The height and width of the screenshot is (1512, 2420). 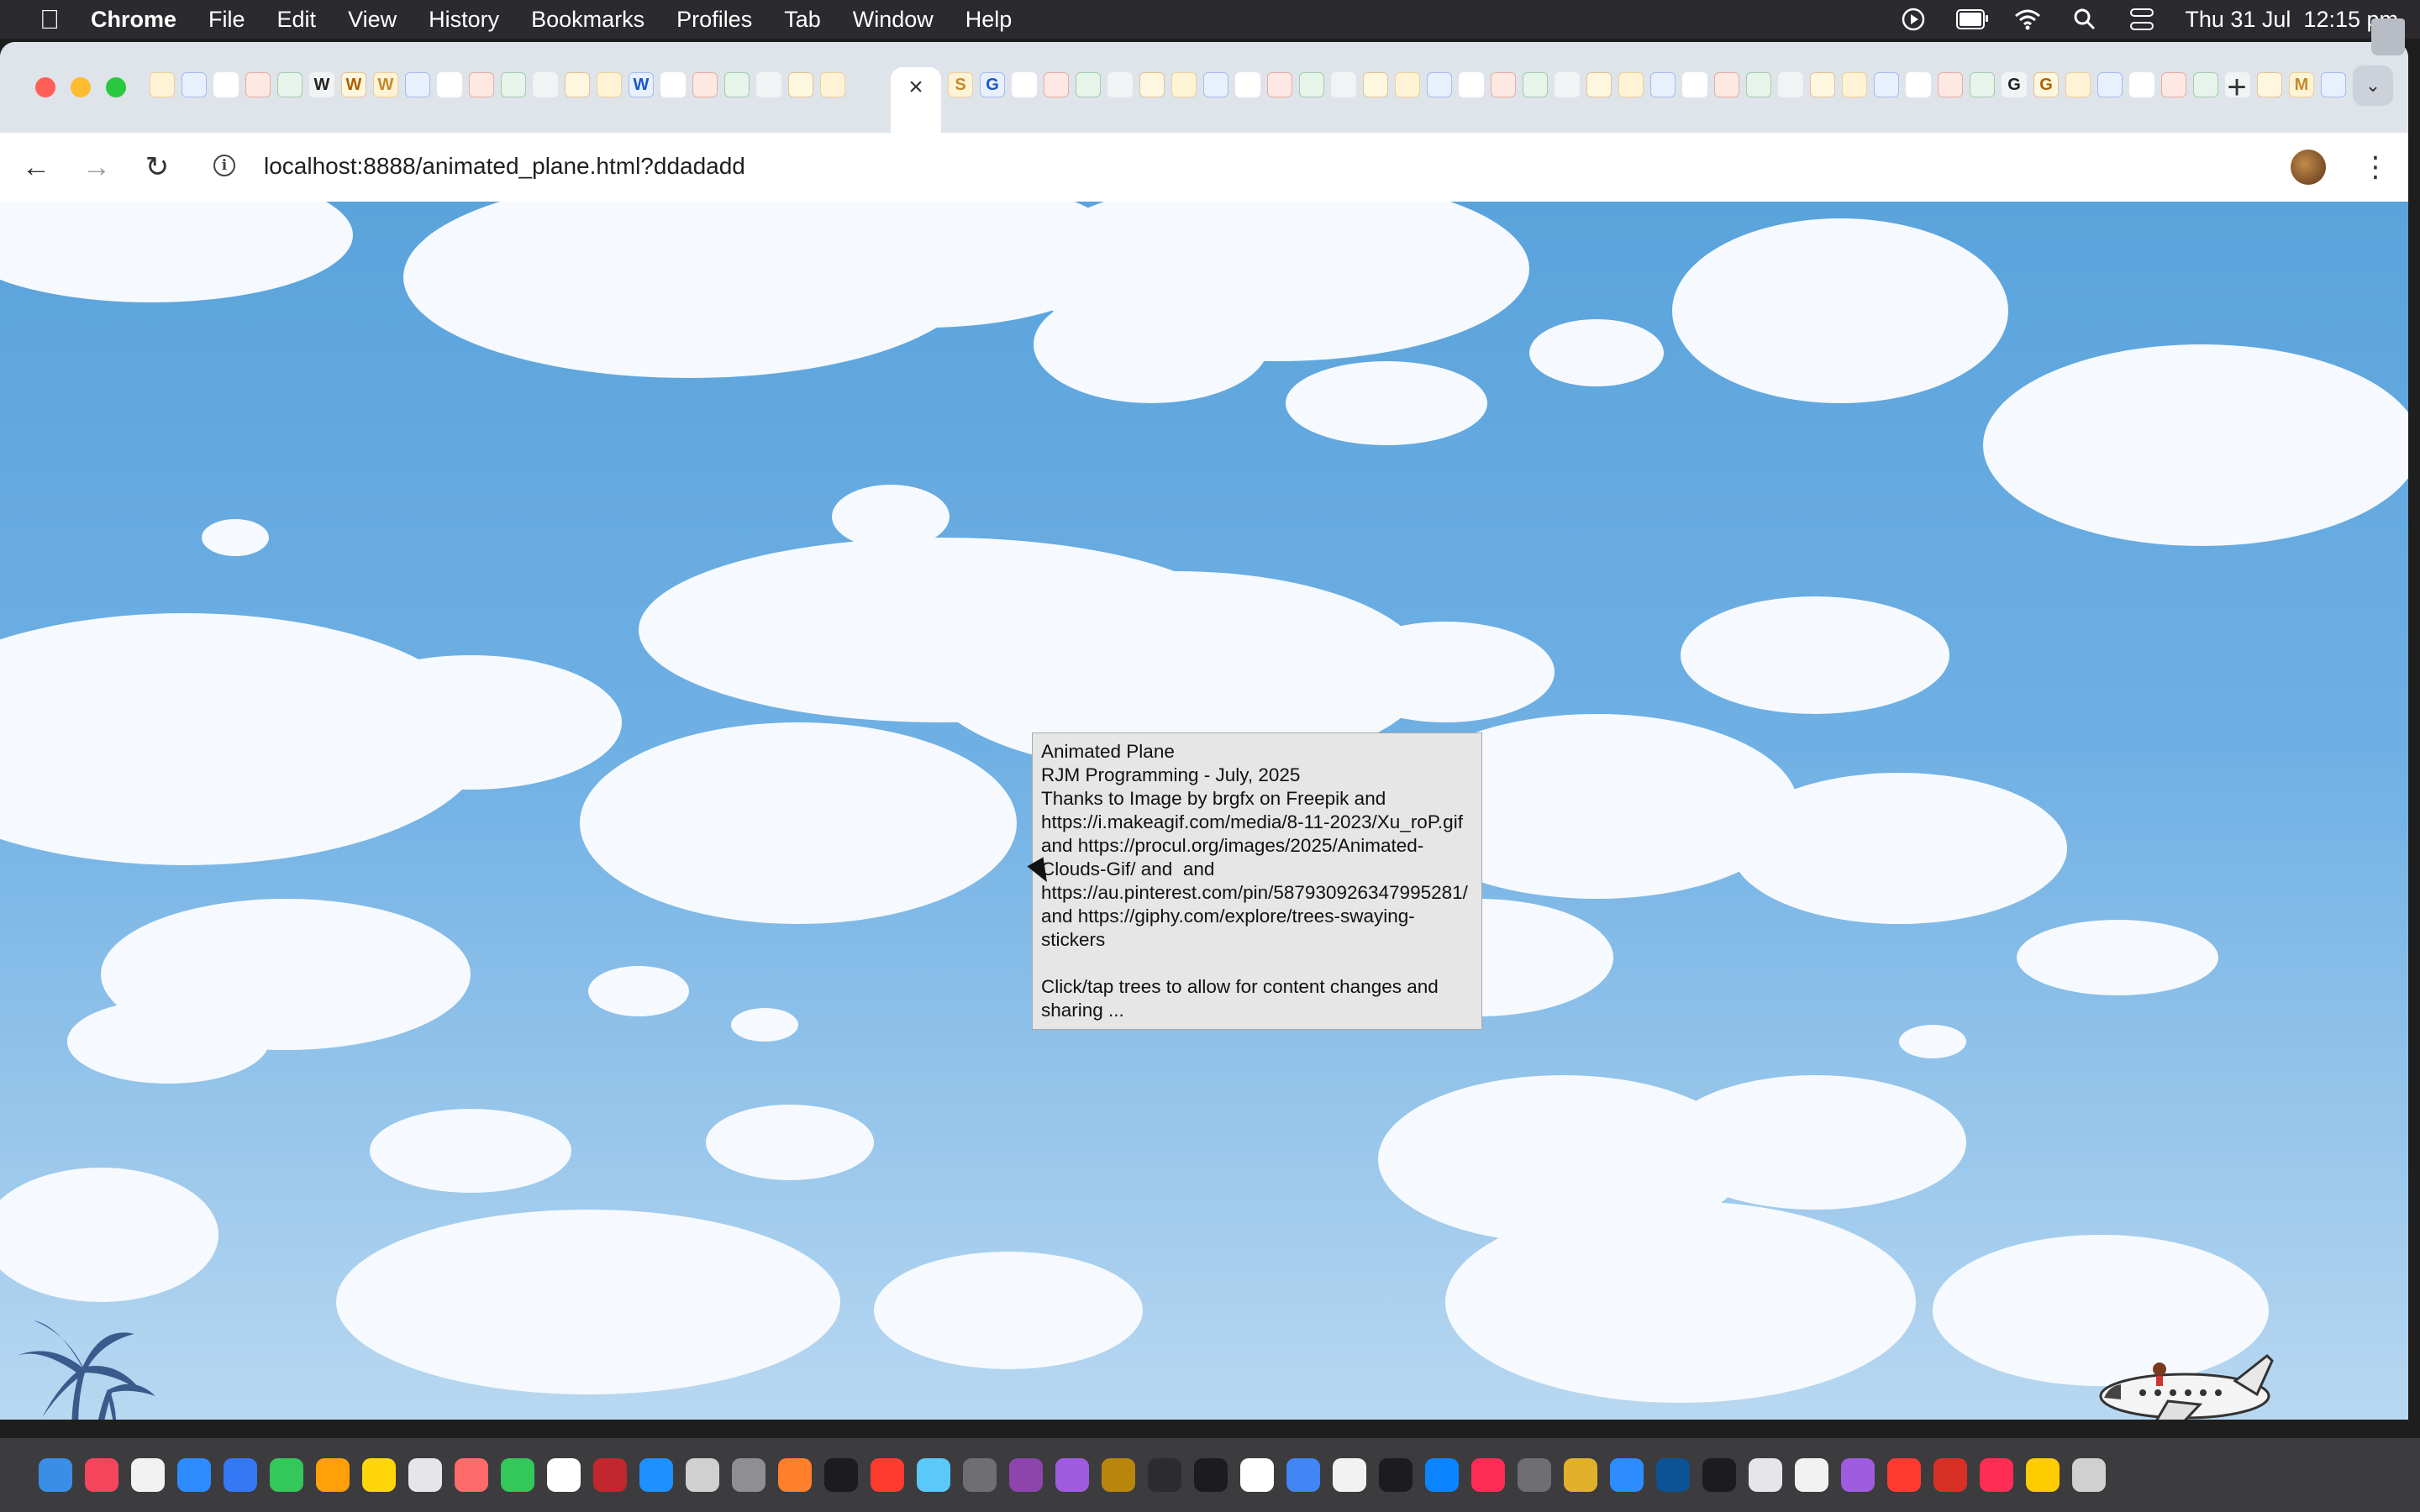 I want to click on profile-avatar, so click(x=2308, y=167).